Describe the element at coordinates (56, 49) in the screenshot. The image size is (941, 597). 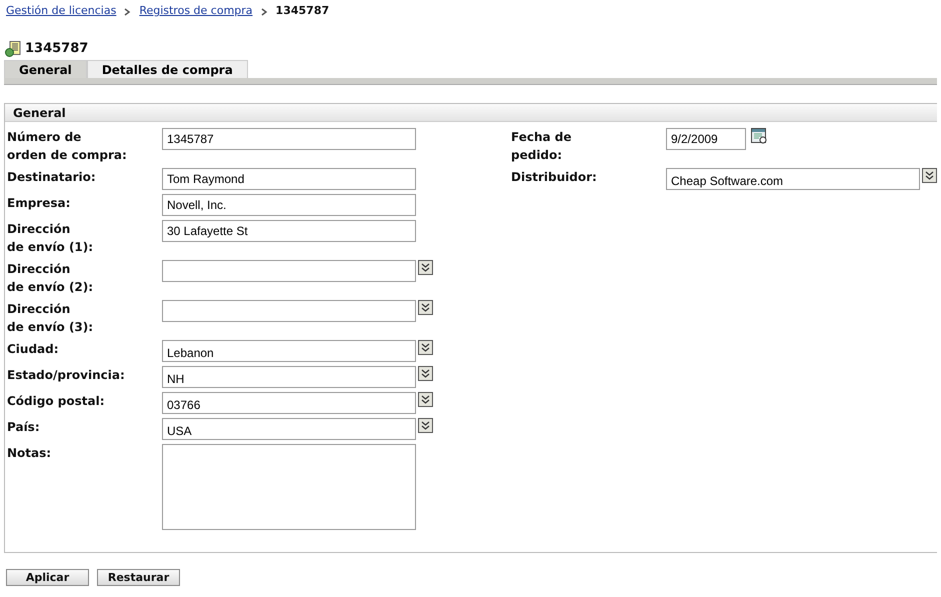
I see `page-title: 1345787` at that location.